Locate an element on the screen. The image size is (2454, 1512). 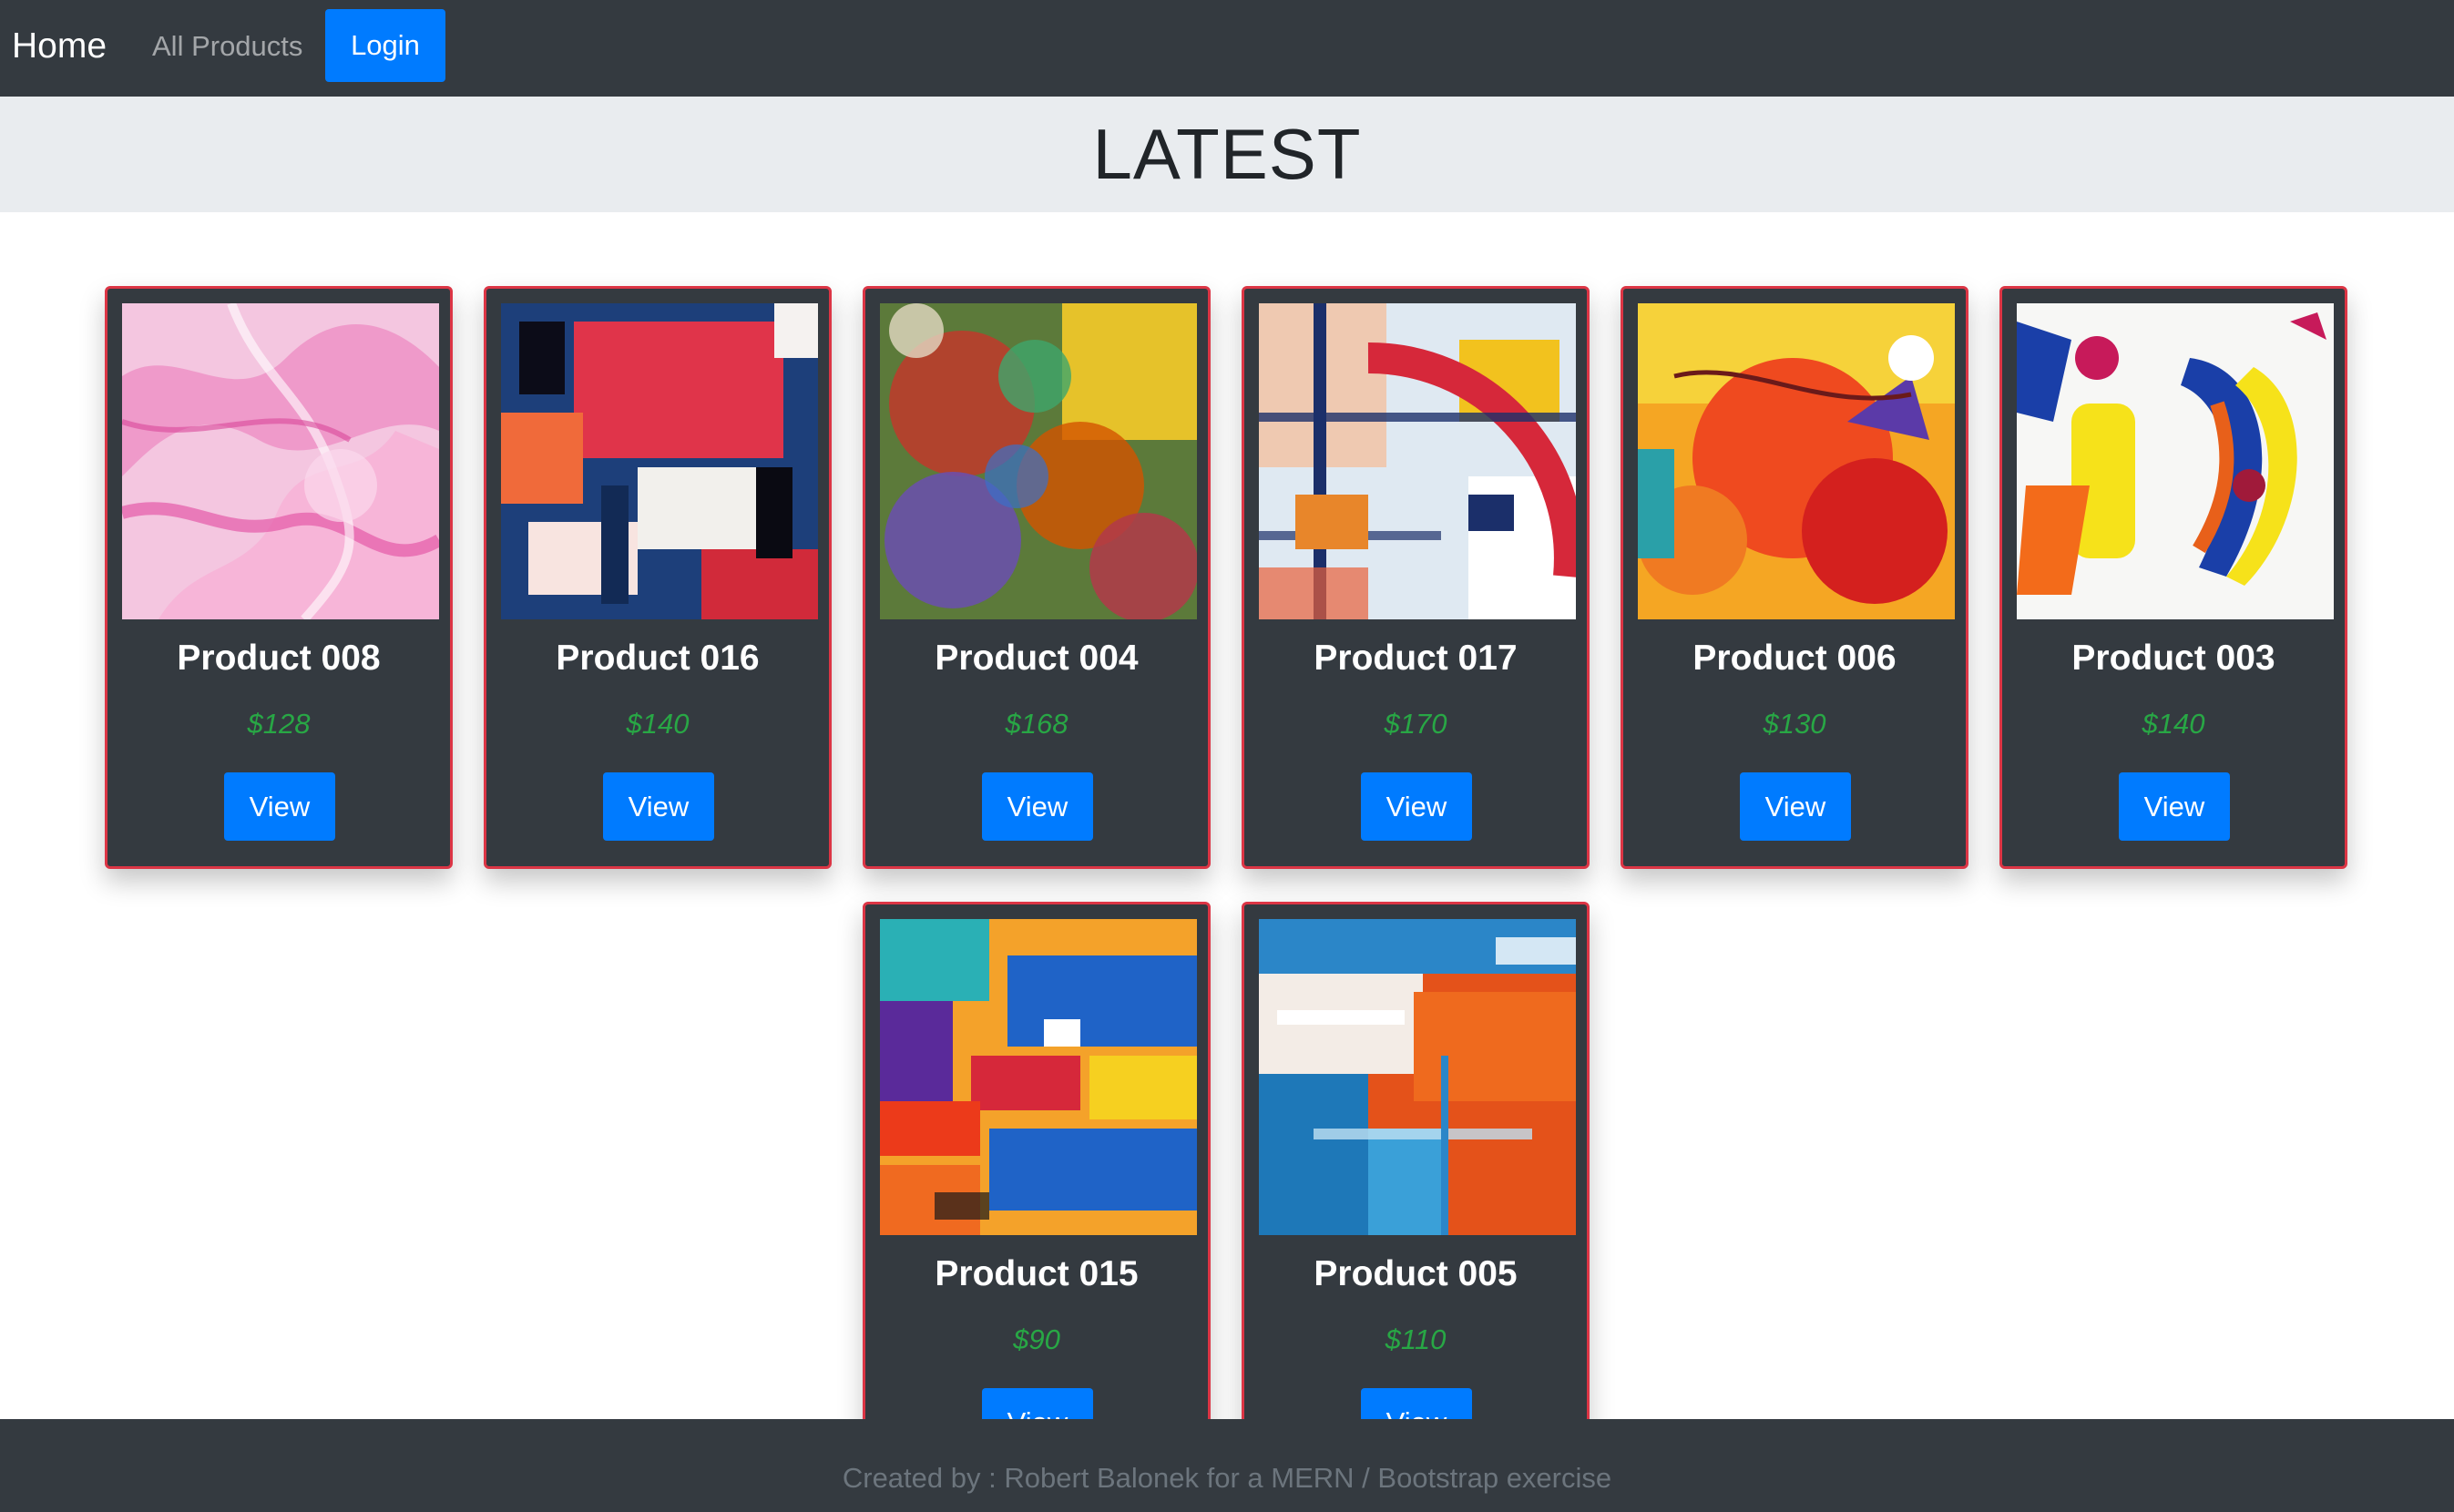
product-card: Product 003 $140 View is located at coordinates (2173, 578).